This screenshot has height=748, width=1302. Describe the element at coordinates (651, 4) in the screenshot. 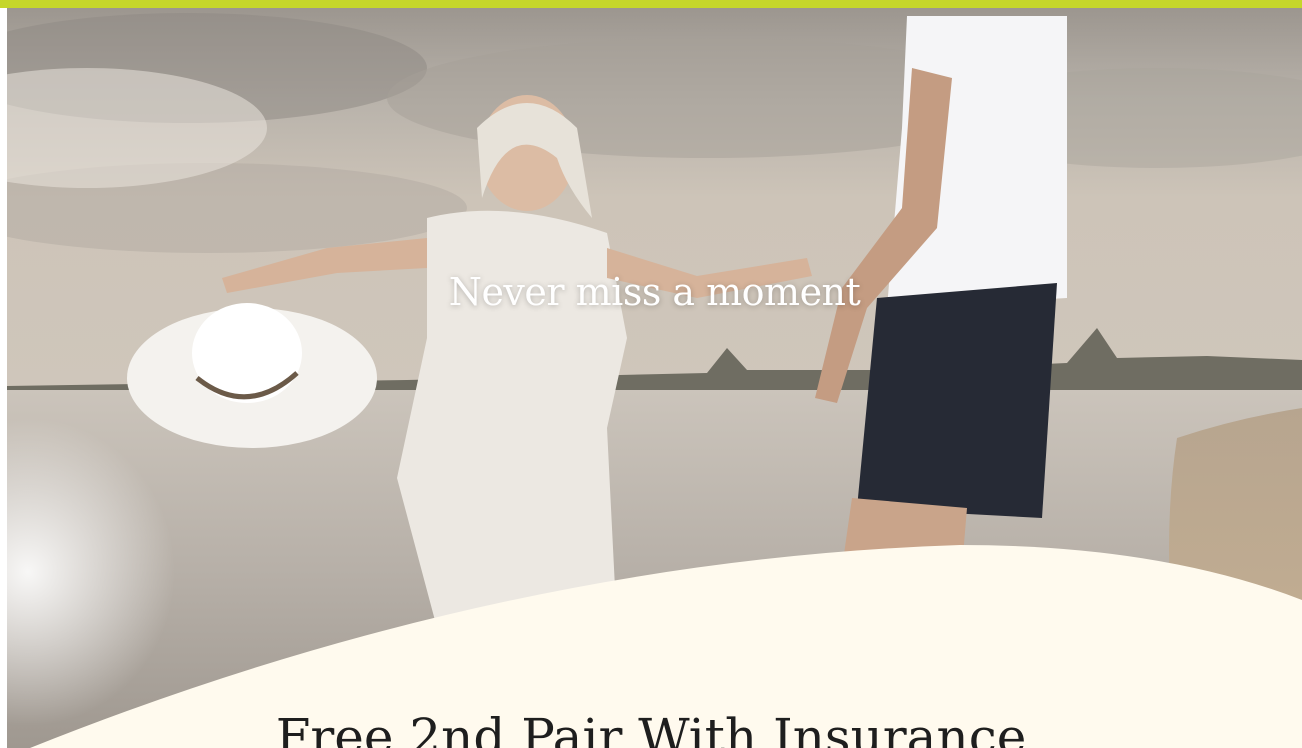

I see `accent-top-bar` at that location.